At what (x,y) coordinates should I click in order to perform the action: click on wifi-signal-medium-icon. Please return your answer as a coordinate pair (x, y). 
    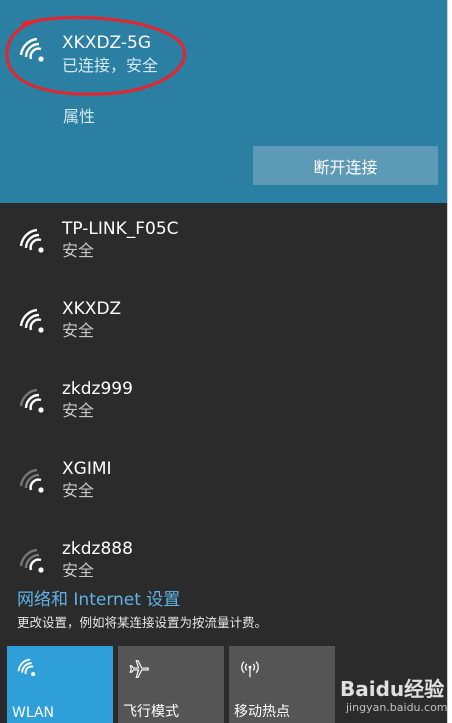
    Looking at the image, I should click on (31, 400).